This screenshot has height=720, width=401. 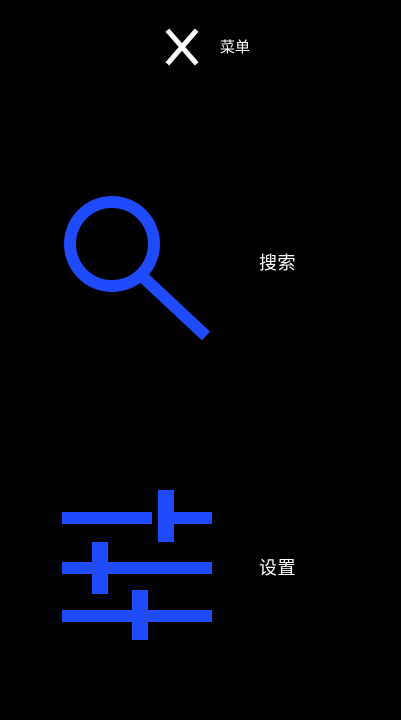 I want to click on close-icon, so click(x=182, y=47).